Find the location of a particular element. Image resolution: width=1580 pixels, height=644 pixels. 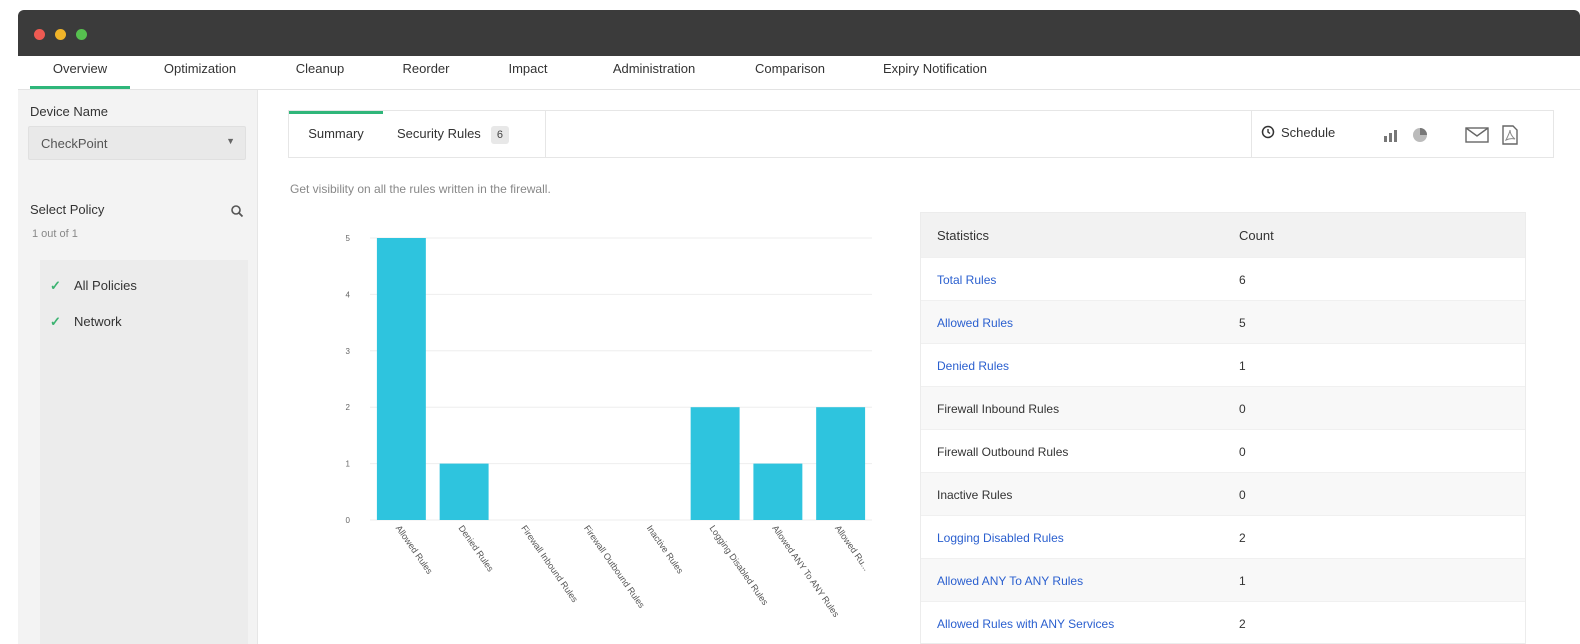

y-tick-label: 0 is located at coordinates (348, 520).